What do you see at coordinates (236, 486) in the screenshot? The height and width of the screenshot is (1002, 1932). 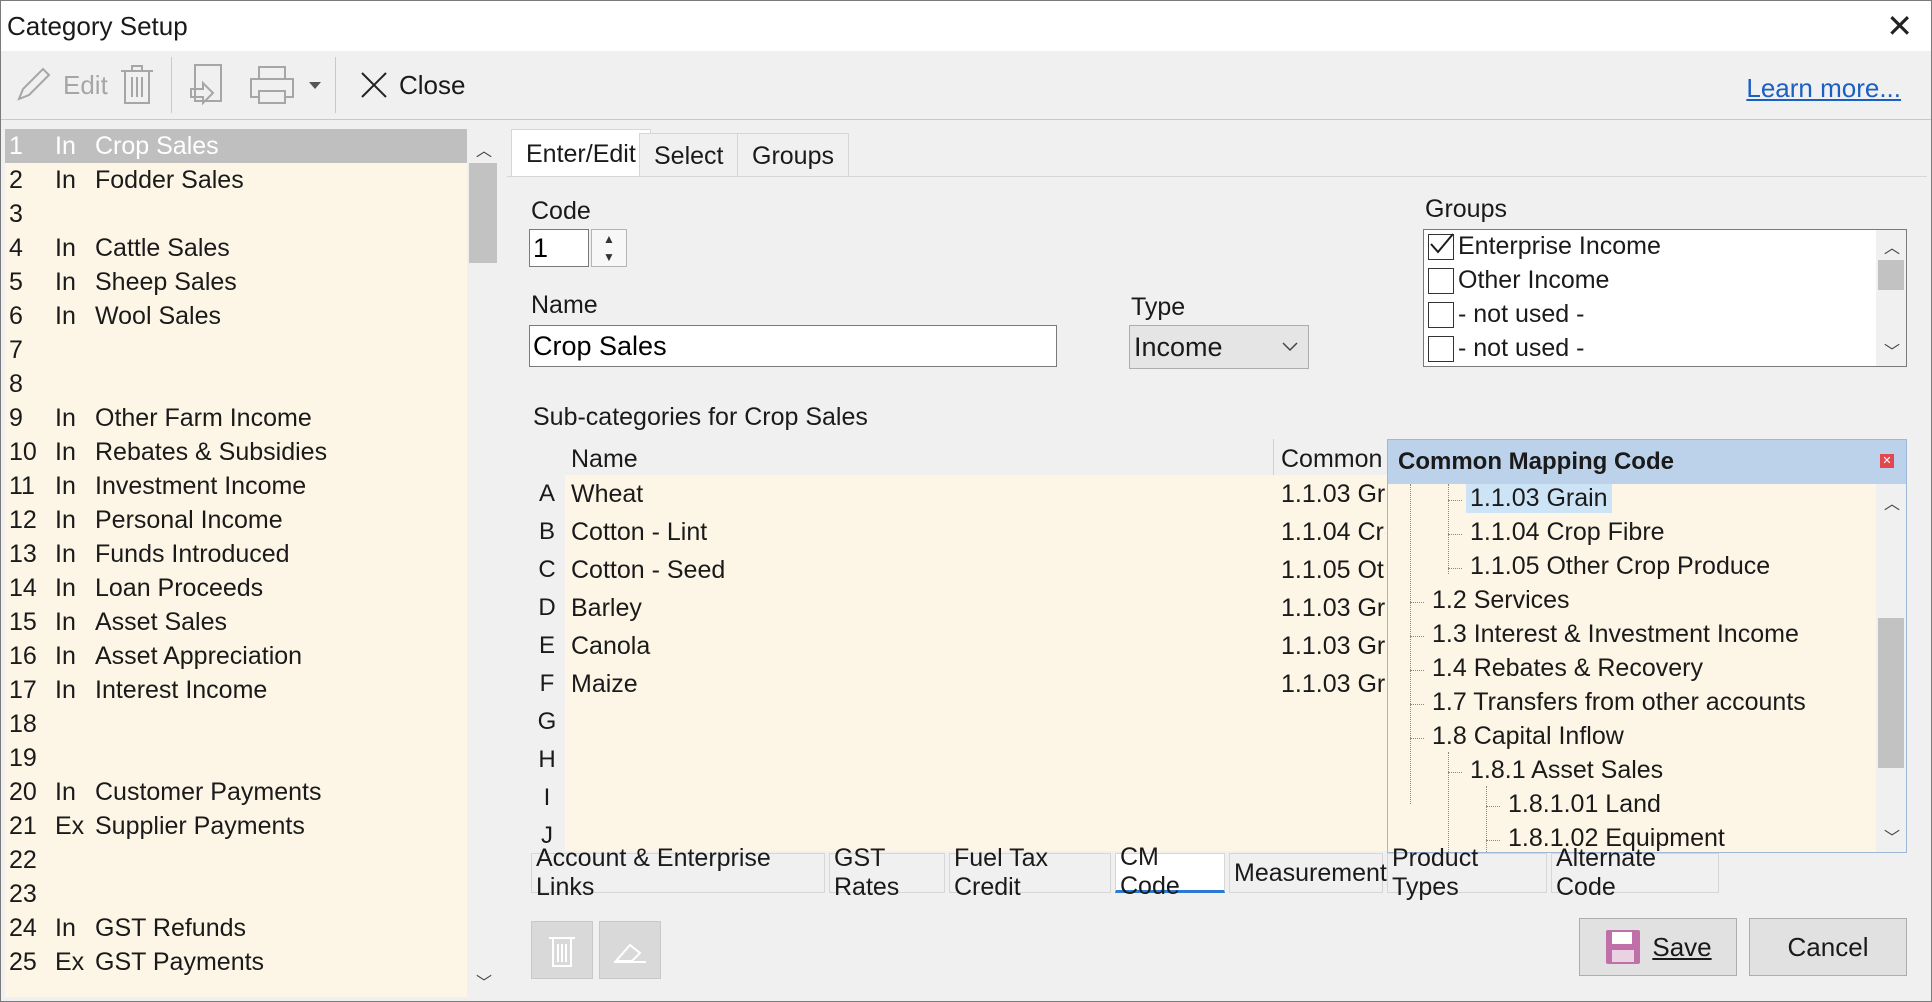 I see `category-row: 11 In Investment Income` at bounding box center [236, 486].